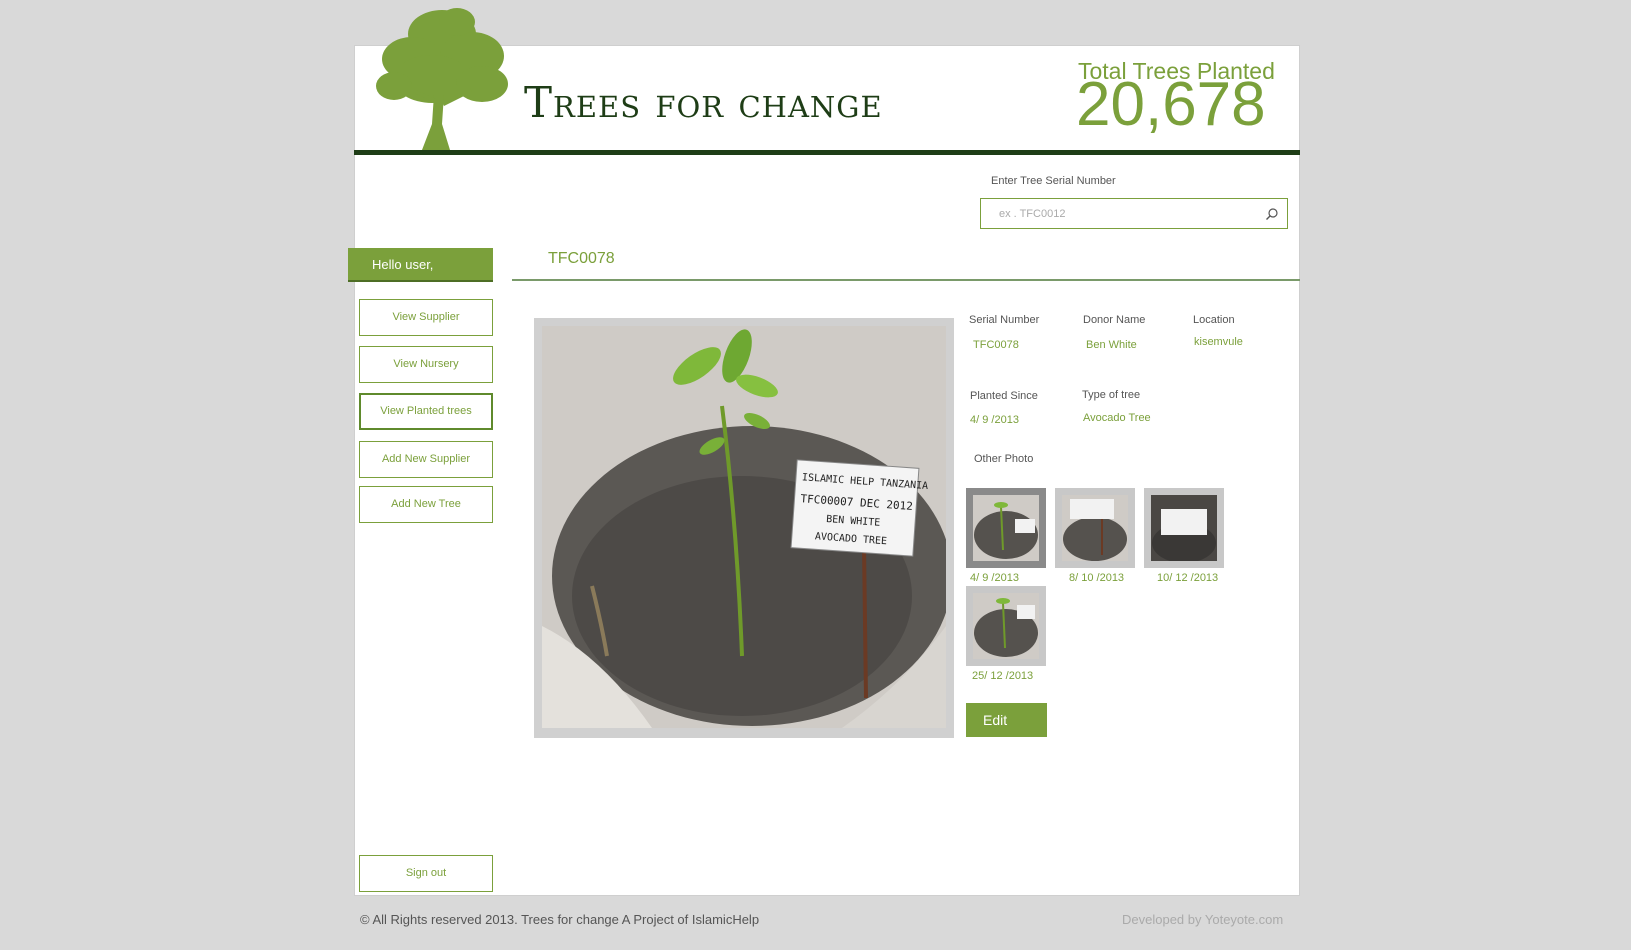 The width and height of the screenshot is (1631, 950). What do you see at coordinates (994, 420) in the screenshot?
I see `planted-since-value: 4/ 9 /2013` at bounding box center [994, 420].